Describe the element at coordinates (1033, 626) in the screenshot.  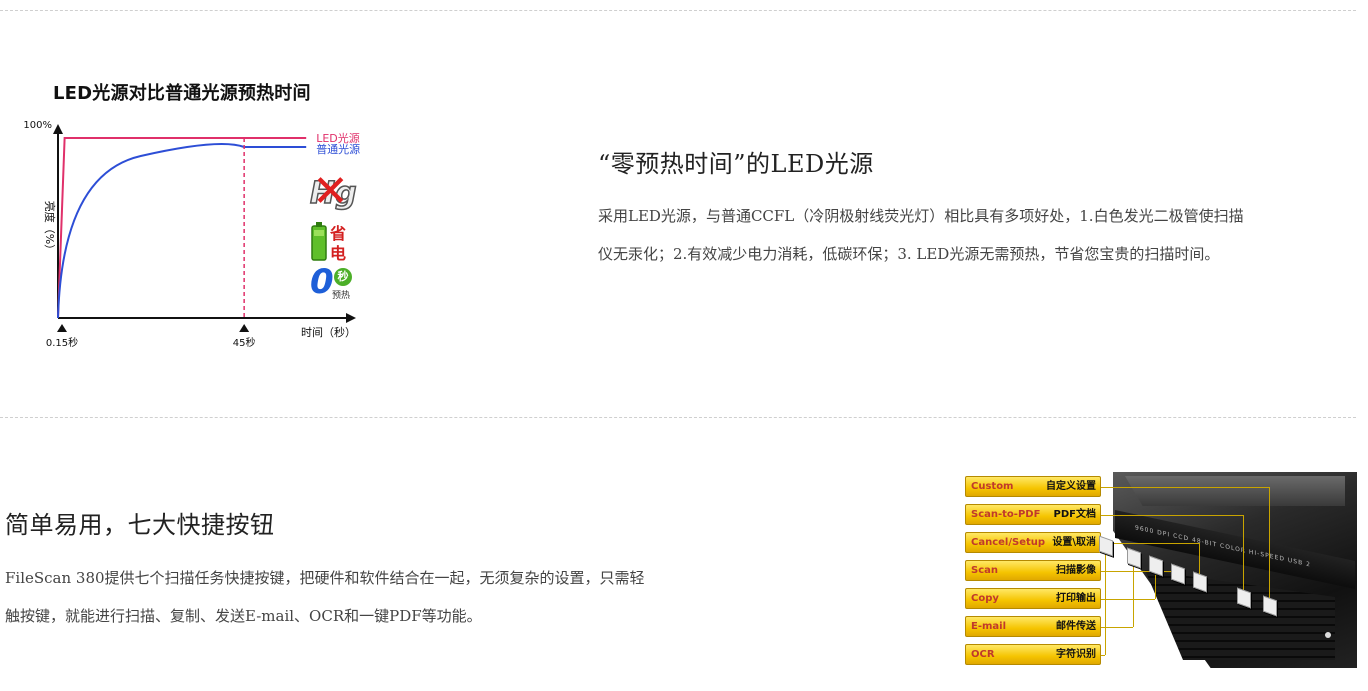
I see `button-label-e-mail: E-mail 邮件传送` at that location.